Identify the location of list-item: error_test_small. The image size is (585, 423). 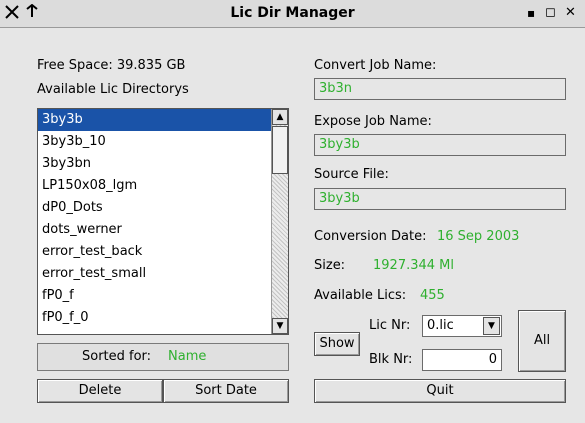
(154, 274).